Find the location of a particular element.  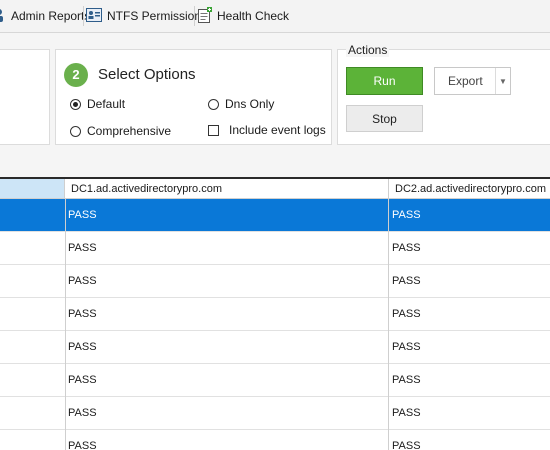

export-button-label: Export is located at coordinates (465, 81).